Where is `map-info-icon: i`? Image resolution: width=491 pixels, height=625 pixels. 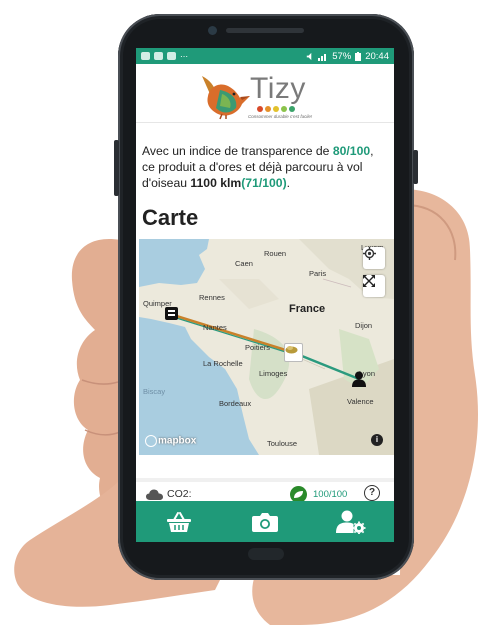
map-info-icon: i is located at coordinates (377, 440).